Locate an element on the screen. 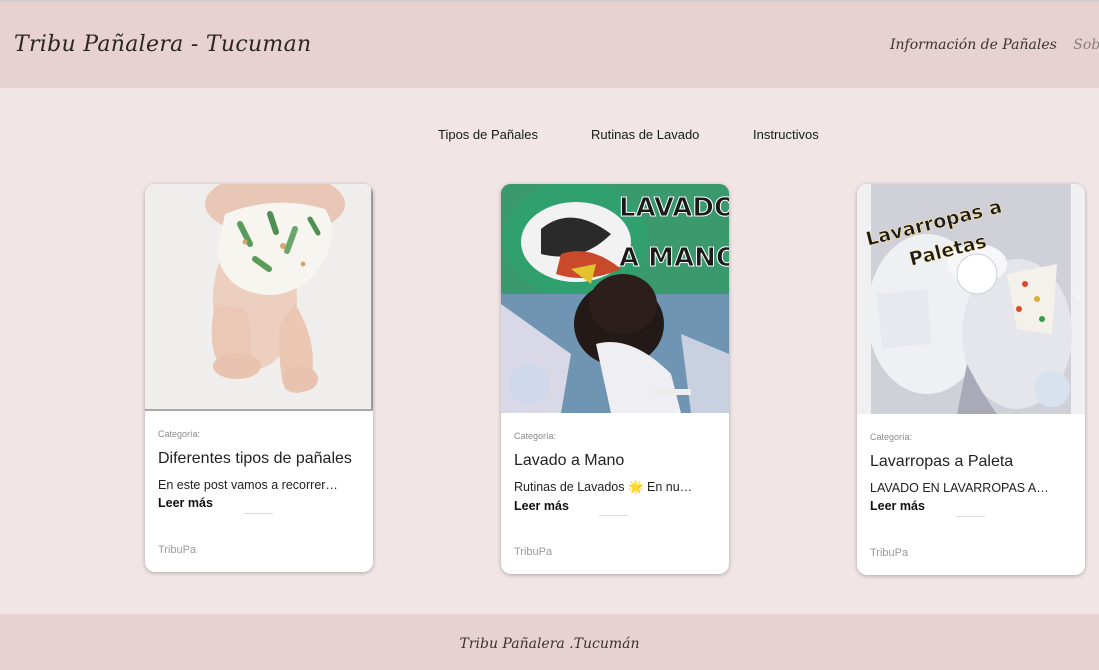 This screenshot has width=1099, height=670. post-title: Lavarropas a Paleta is located at coordinates (971, 462).